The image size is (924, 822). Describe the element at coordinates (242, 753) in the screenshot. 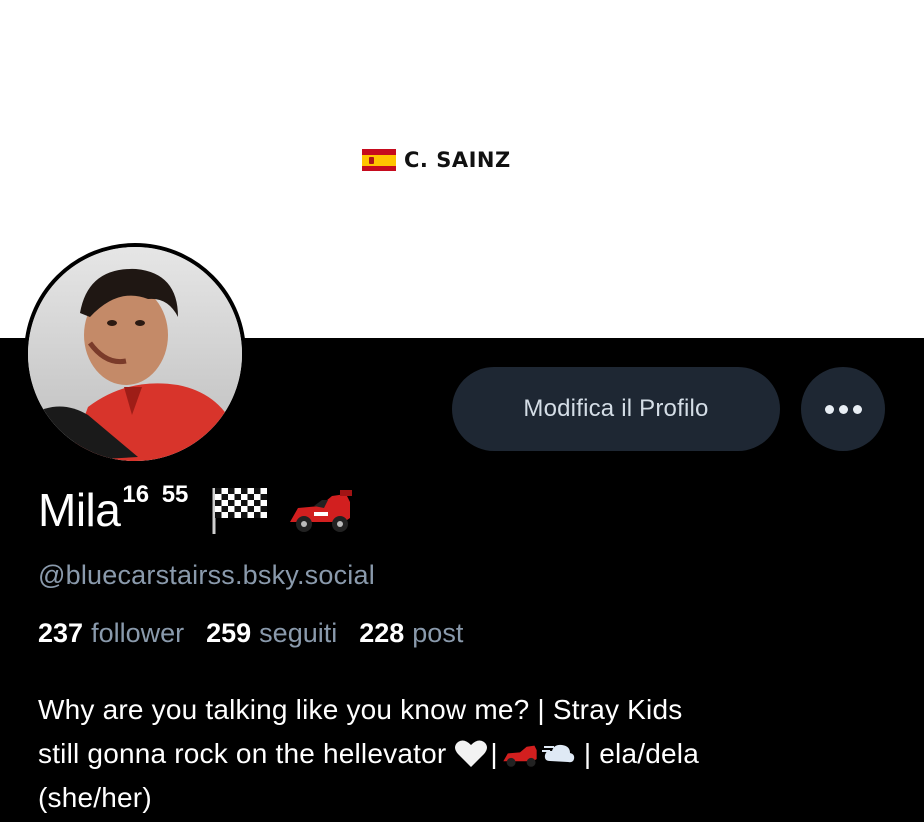

I see `bio-line-2-text: still gonna rock on the hellevator` at that location.